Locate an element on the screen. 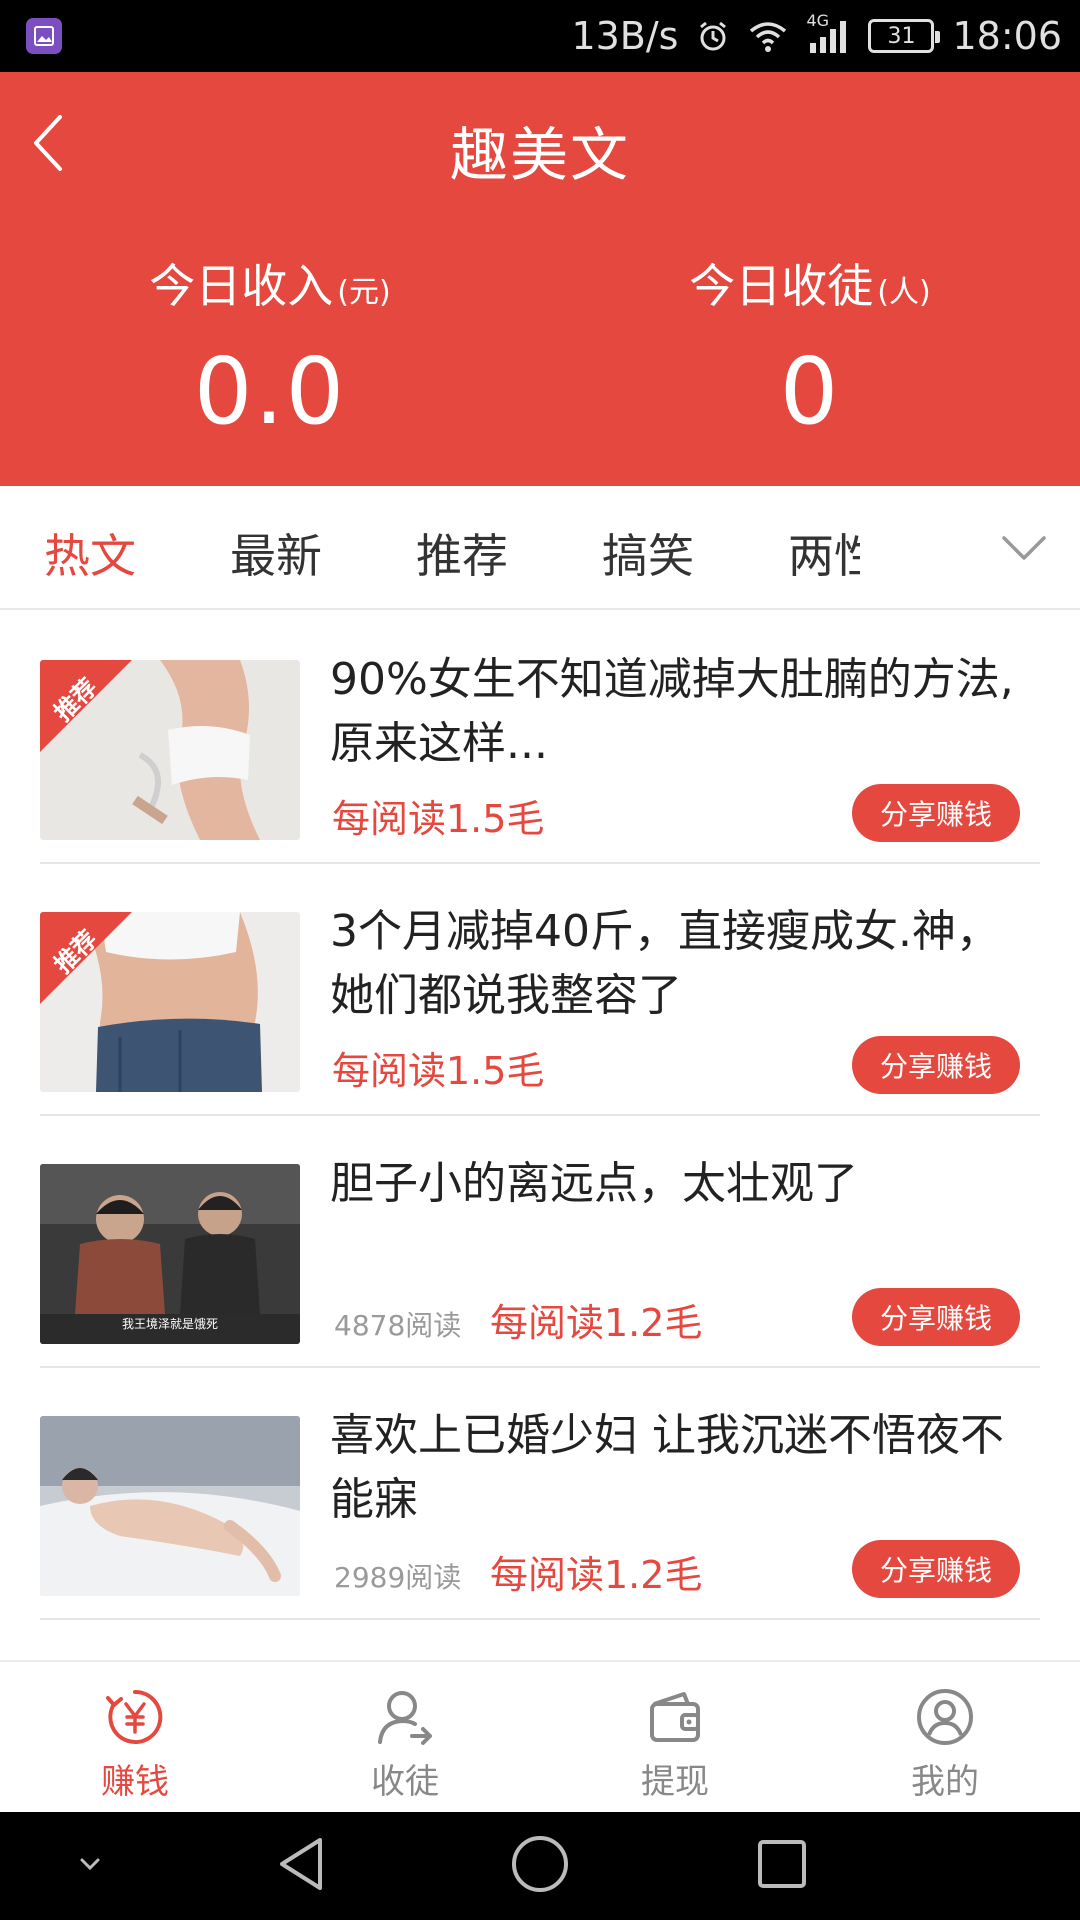 Image resolution: width=1080 pixels, height=1920 pixels. nav-apprentice-label: 收徒 is located at coordinates (405, 1782).